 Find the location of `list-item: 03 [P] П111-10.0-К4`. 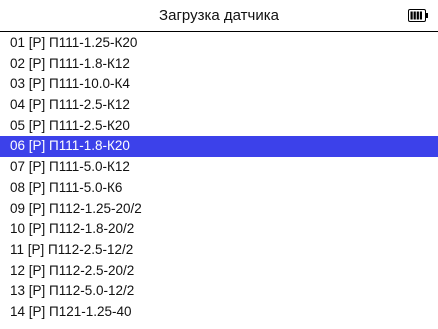

list-item: 03 [P] П111-10.0-К4 is located at coordinates (219, 84).